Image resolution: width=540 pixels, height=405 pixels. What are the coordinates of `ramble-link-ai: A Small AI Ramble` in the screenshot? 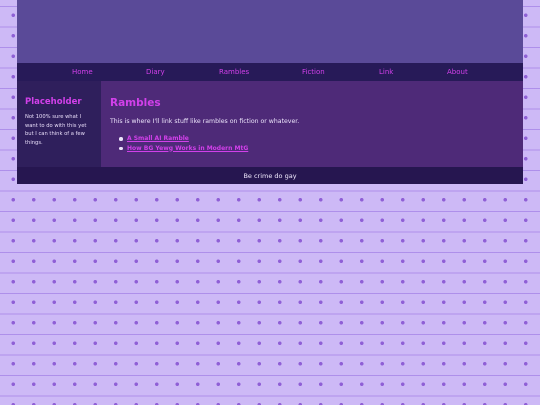 It's located at (158, 138).